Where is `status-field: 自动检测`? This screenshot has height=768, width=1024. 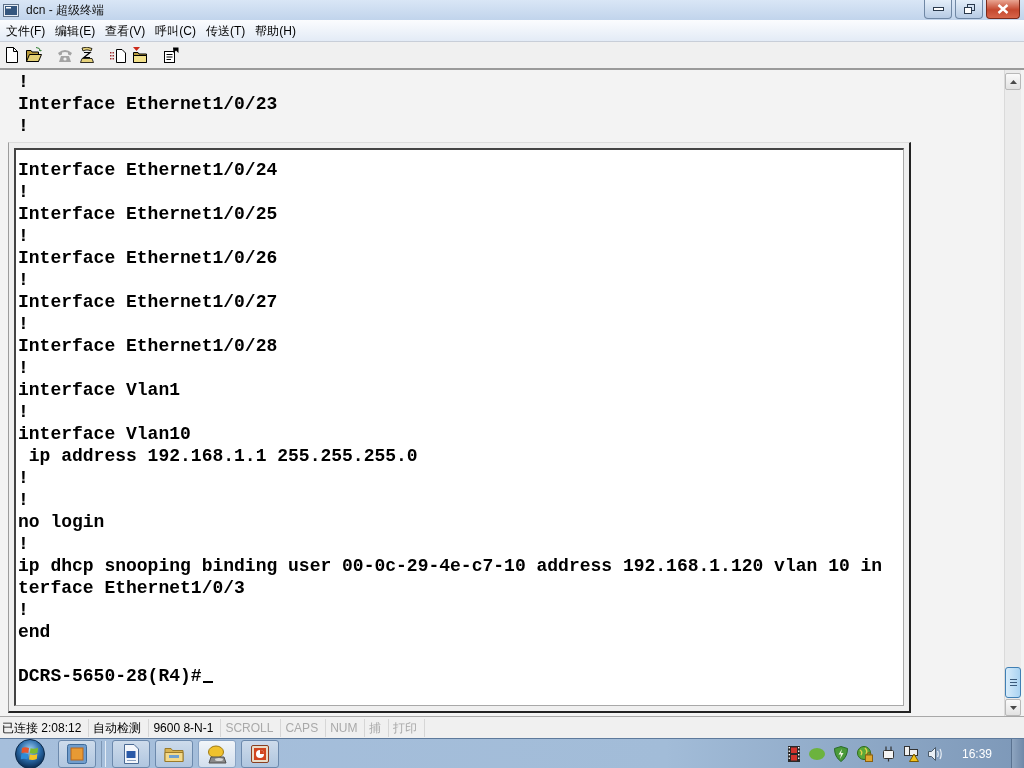
status-field: 自动检测 is located at coordinates (119, 727).